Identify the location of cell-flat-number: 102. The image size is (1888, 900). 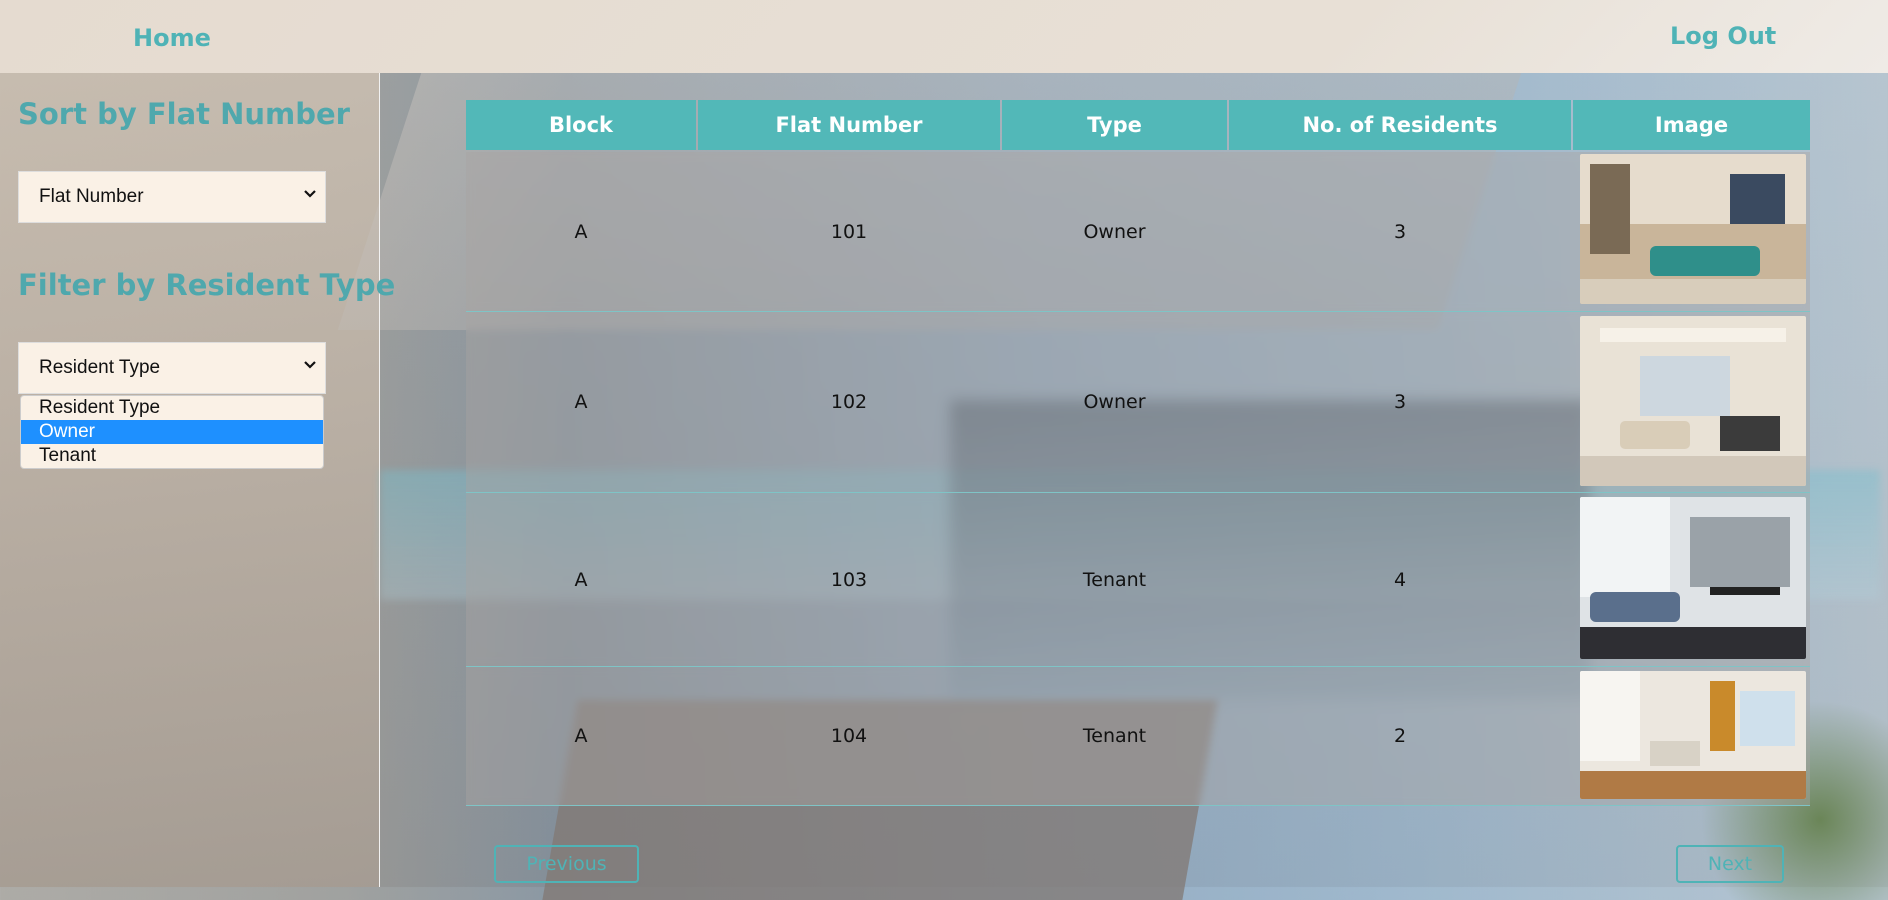
(849, 402).